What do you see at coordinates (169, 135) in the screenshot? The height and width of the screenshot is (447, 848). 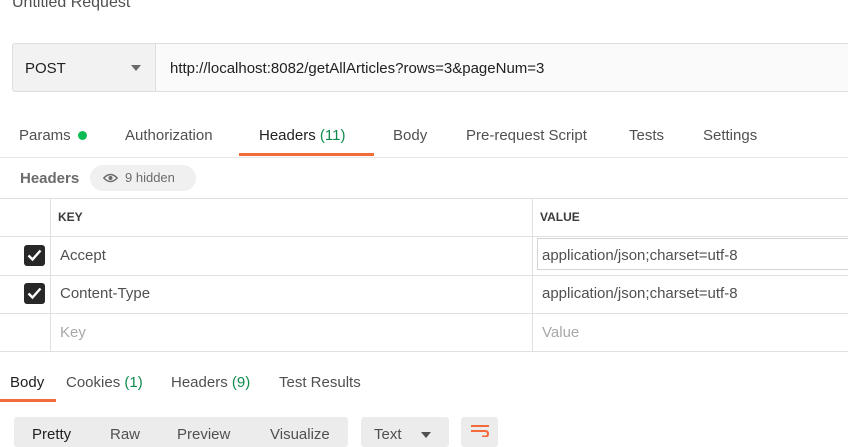 I see `tab-authorization: Authorization` at bounding box center [169, 135].